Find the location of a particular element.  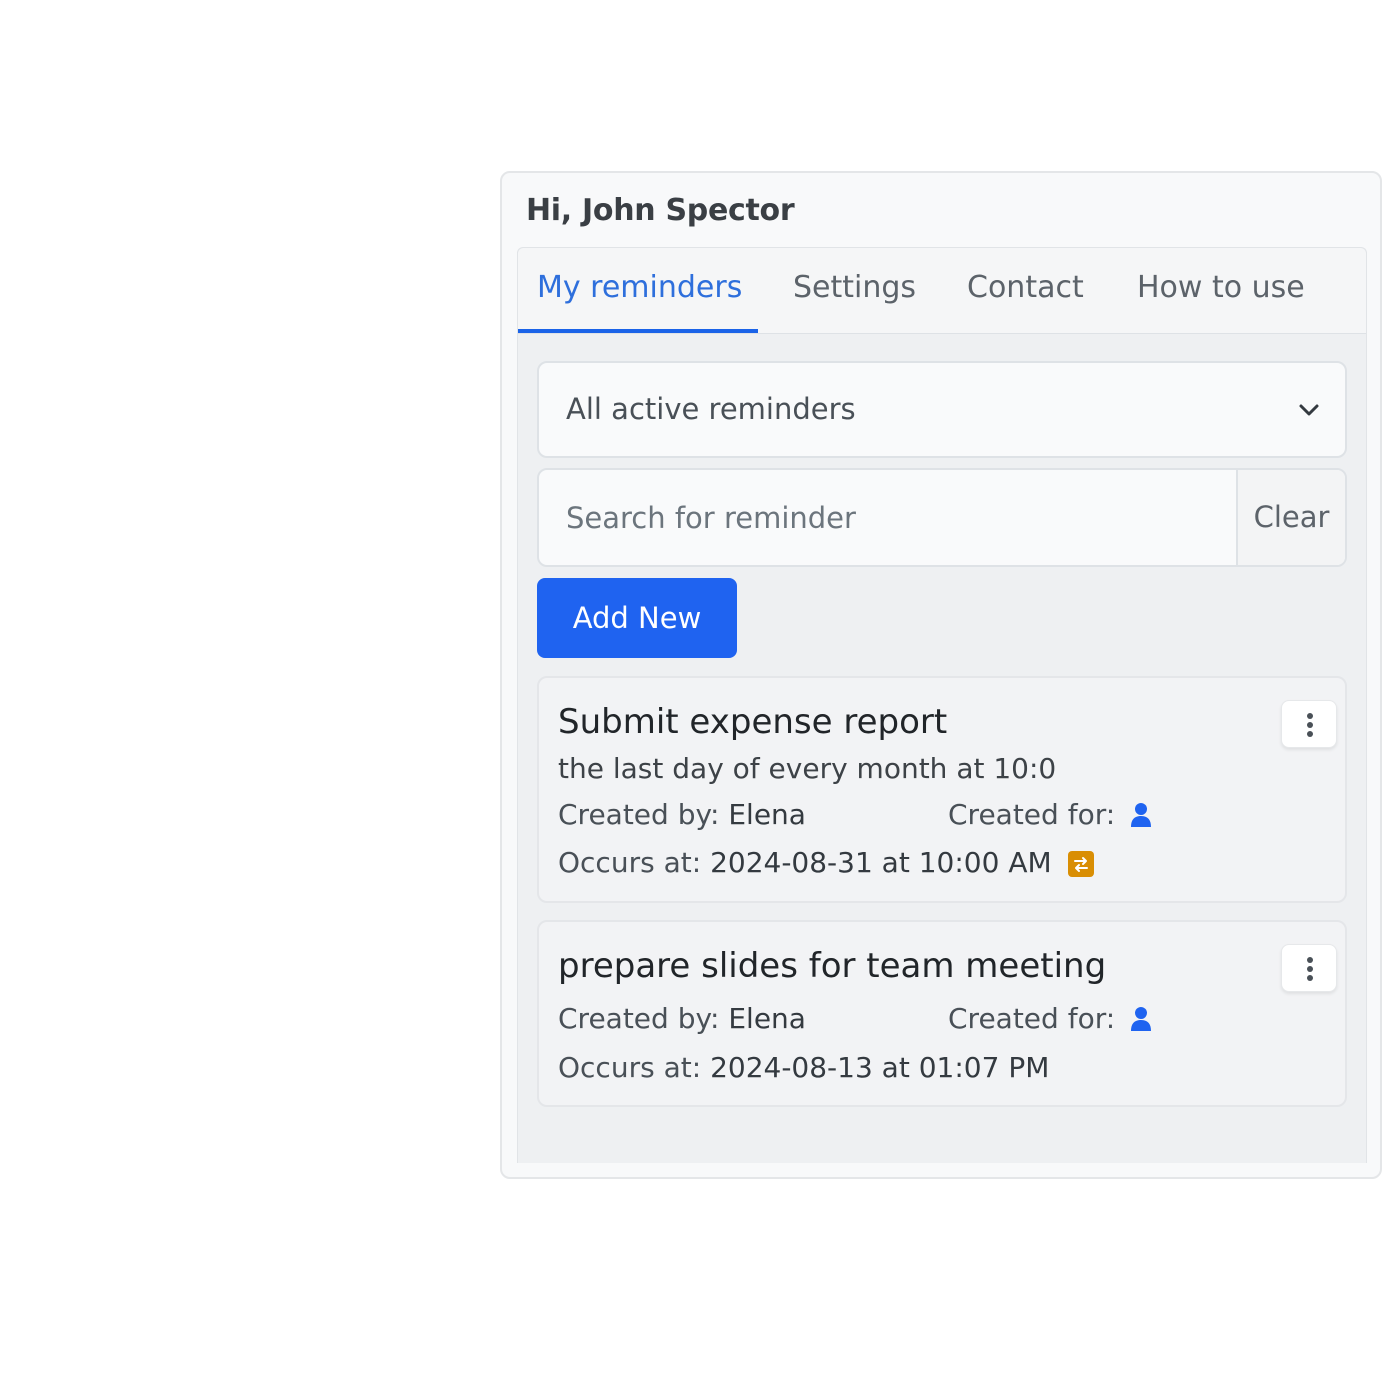

reminder-title: prepare slides for team meeting is located at coordinates (832, 966).